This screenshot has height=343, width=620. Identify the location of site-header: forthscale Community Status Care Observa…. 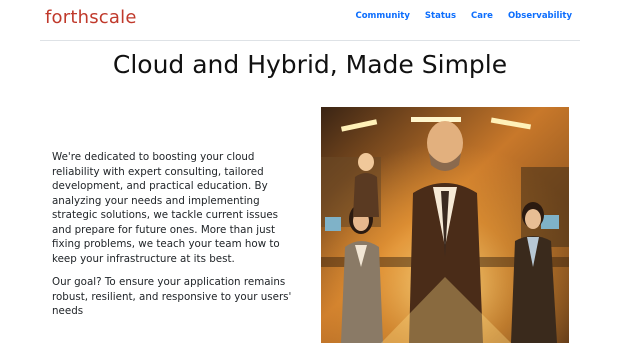
(310, 20).